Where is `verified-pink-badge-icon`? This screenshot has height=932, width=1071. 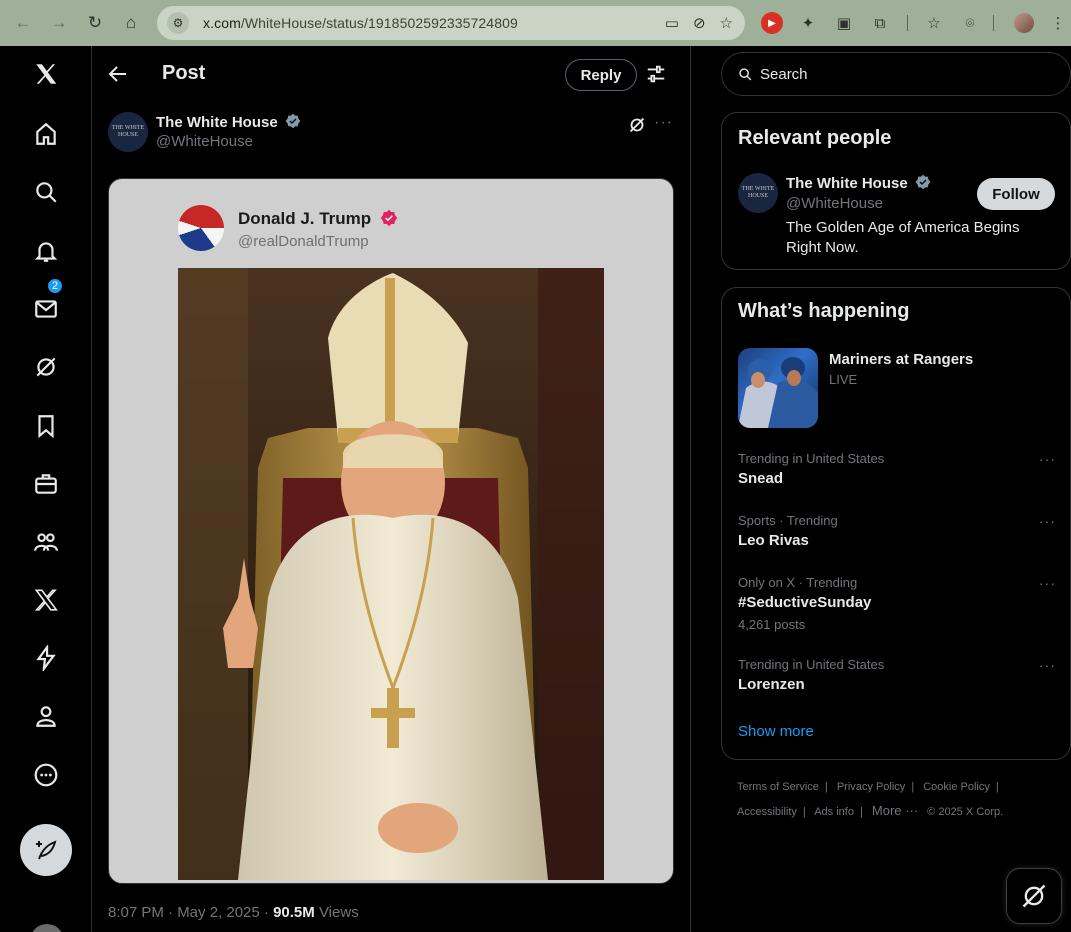 verified-pink-badge-icon is located at coordinates (389, 218).